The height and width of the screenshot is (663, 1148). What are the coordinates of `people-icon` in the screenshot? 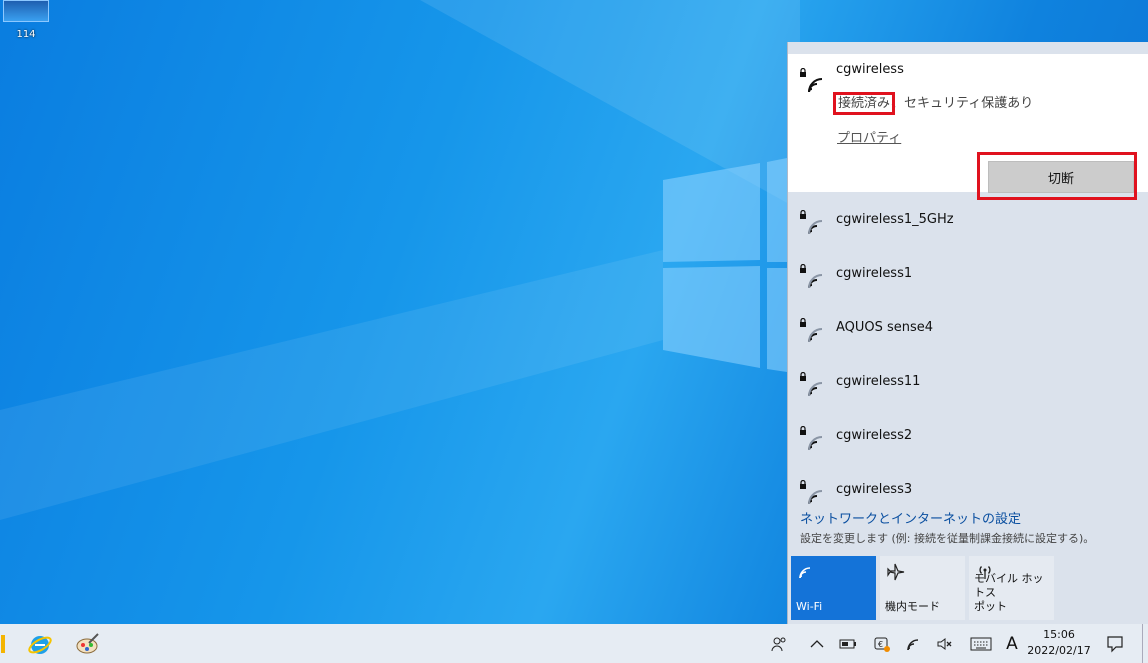 It's located at (779, 643).